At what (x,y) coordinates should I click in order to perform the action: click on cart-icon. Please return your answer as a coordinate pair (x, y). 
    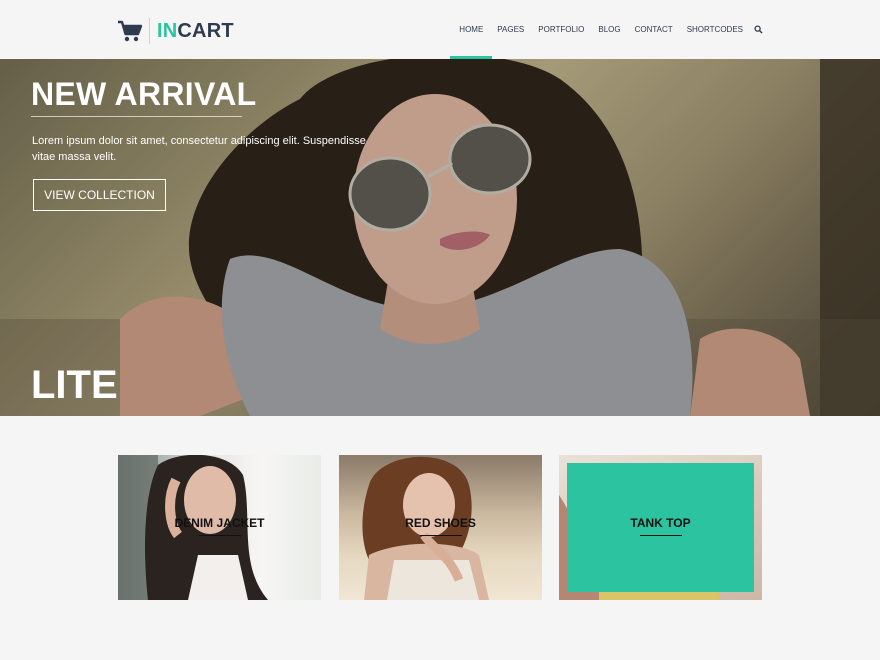
    Looking at the image, I should click on (130, 31).